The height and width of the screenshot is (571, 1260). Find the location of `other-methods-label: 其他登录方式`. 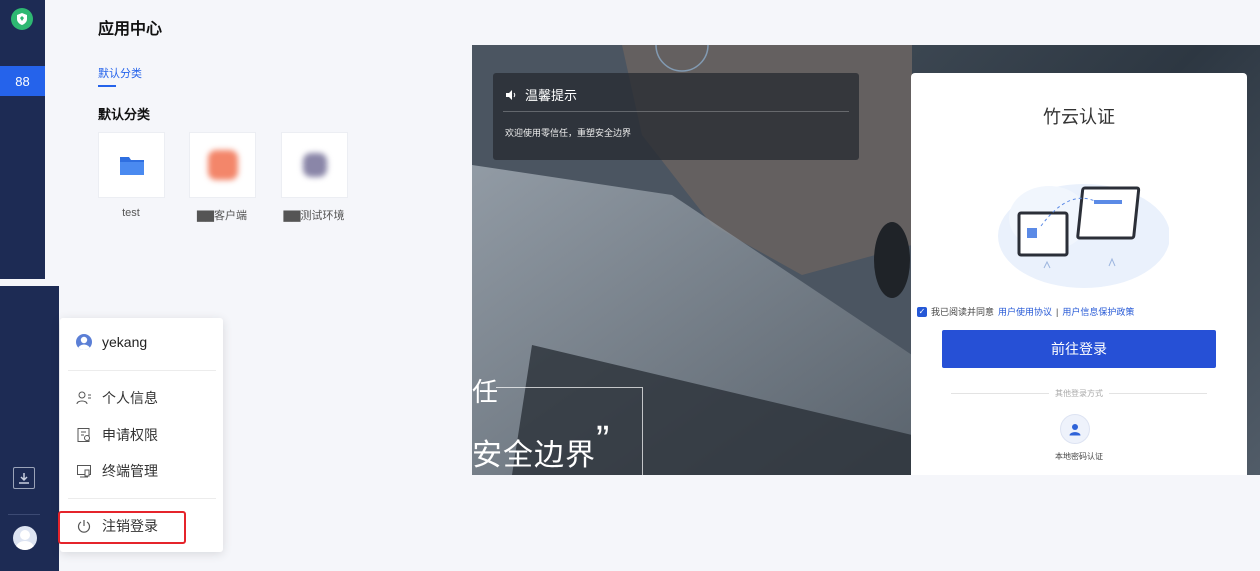

other-methods-label: 其他登录方式 is located at coordinates (1079, 393).